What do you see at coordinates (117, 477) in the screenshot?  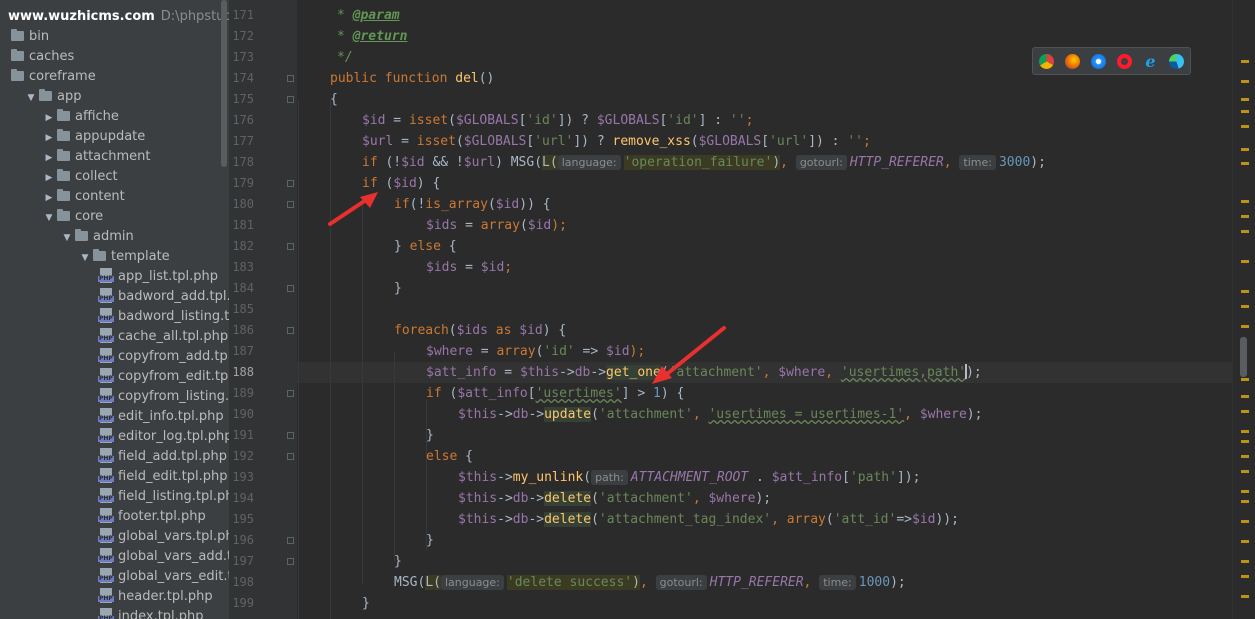 I see `tree-file: field_edit.tpl.php` at bounding box center [117, 477].